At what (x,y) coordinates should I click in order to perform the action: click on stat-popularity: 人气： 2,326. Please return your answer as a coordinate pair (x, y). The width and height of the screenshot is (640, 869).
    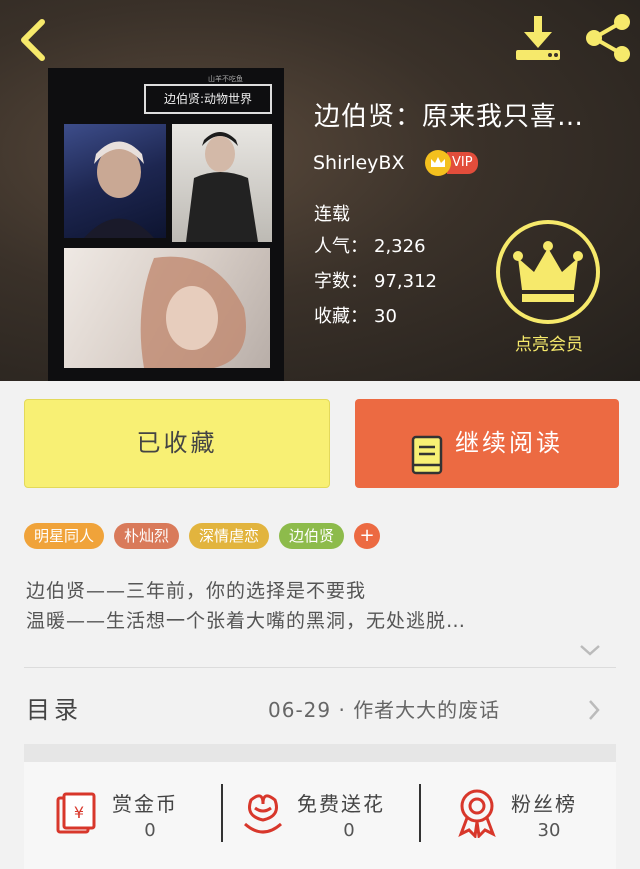
    Looking at the image, I should click on (370, 245).